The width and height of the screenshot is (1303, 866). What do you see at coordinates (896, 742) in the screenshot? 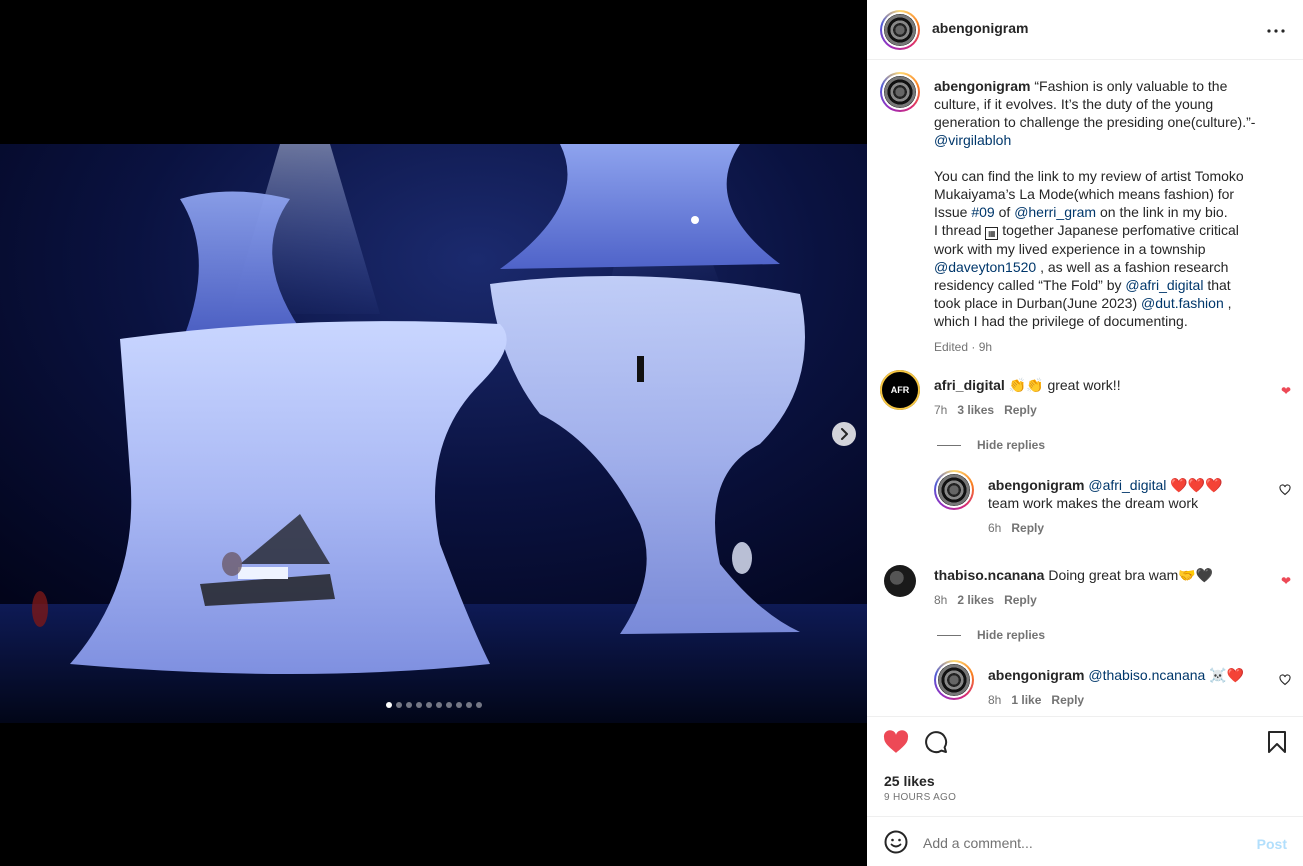
I see `like-heart-icon` at bounding box center [896, 742].